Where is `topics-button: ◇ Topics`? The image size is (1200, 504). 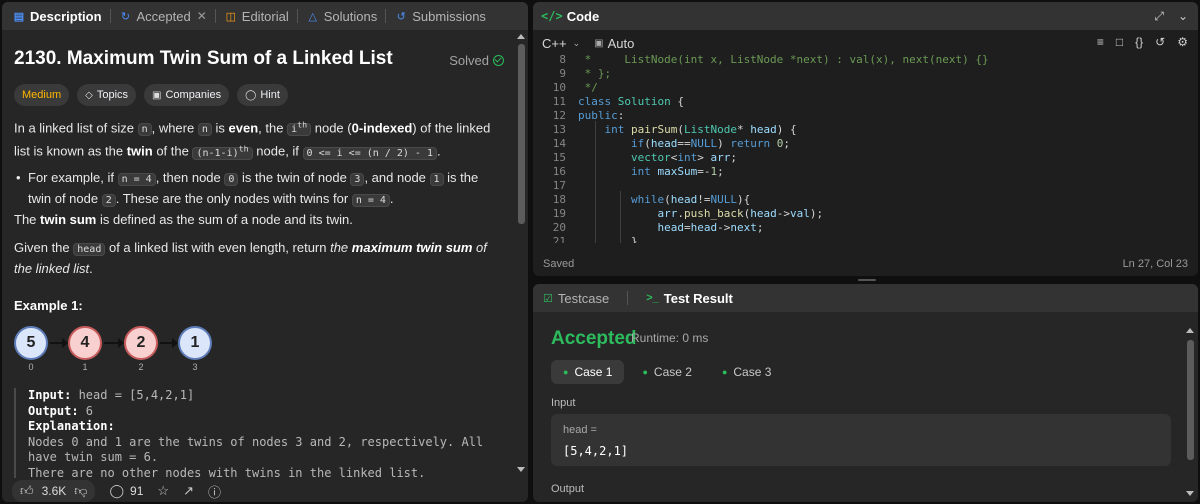
topics-button: ◇ Topics is located at coordinates (107, 95).